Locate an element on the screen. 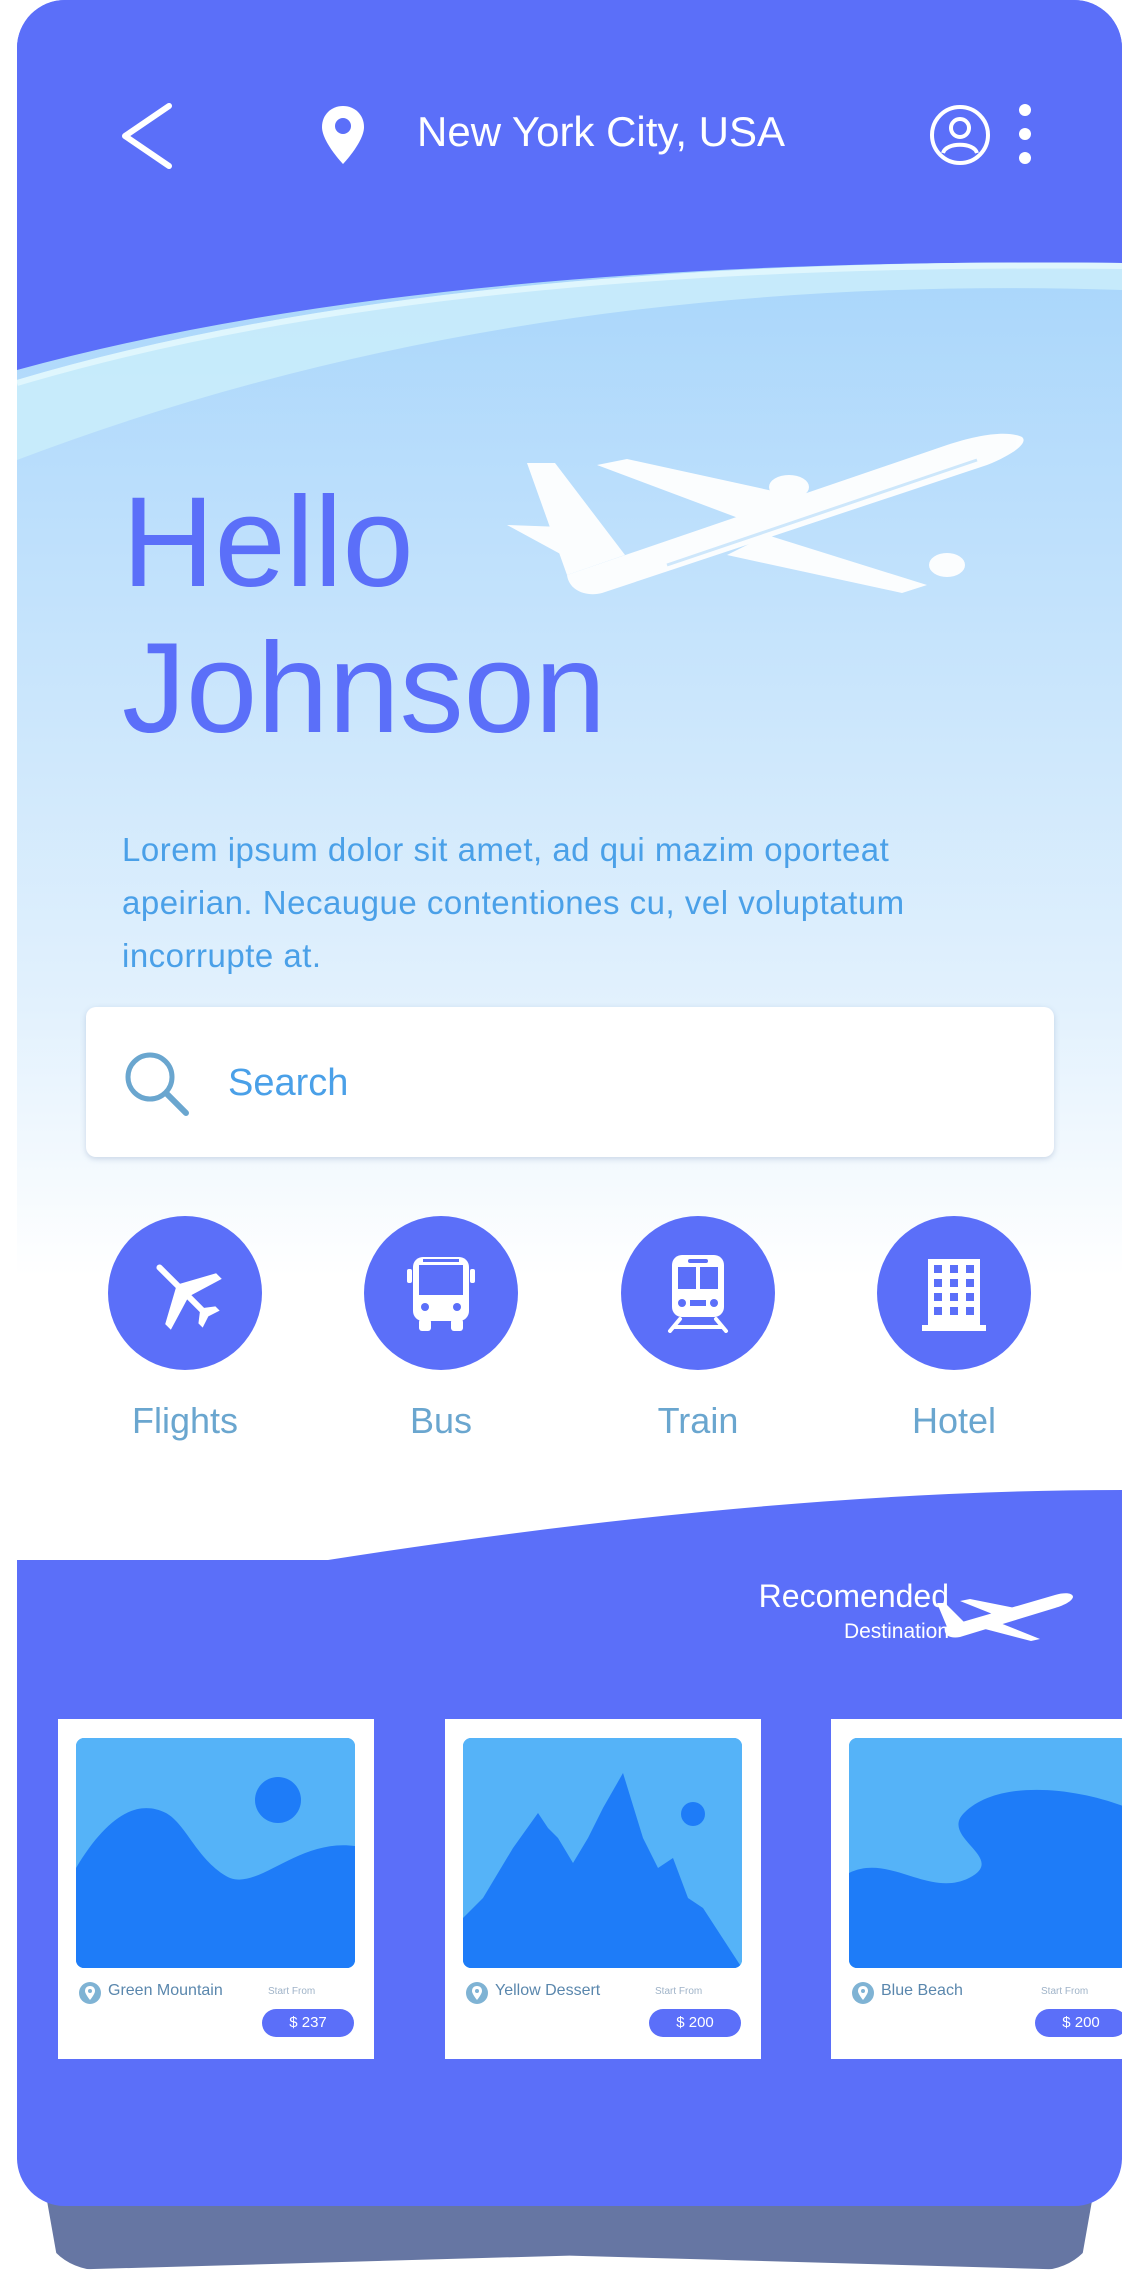 This screenshot has width=1139, height=2291. train-icon is located at coordinates (698, 1294).